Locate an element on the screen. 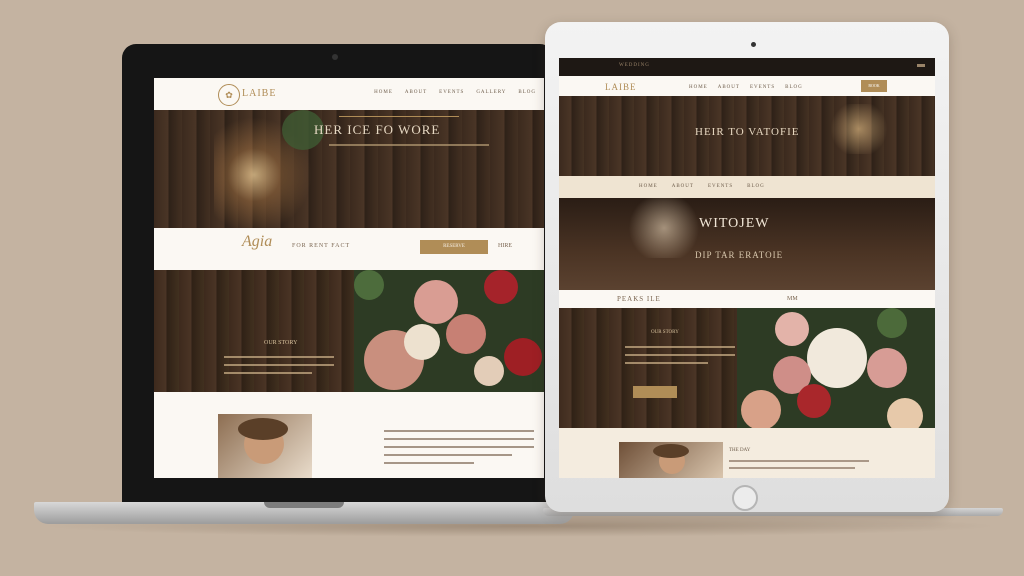 The height and width of the screenshot is (576, 1024). bride-photo is located at coordinates (265, 446).